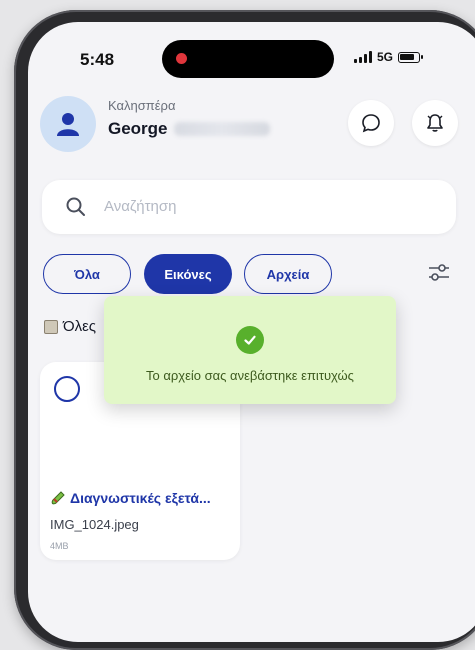 The width and height of the screenshot is (475, 650). What do you see at coordinates (75, 206) in the screenshot?
I see `search-icon` at bounding box center [75, 206].